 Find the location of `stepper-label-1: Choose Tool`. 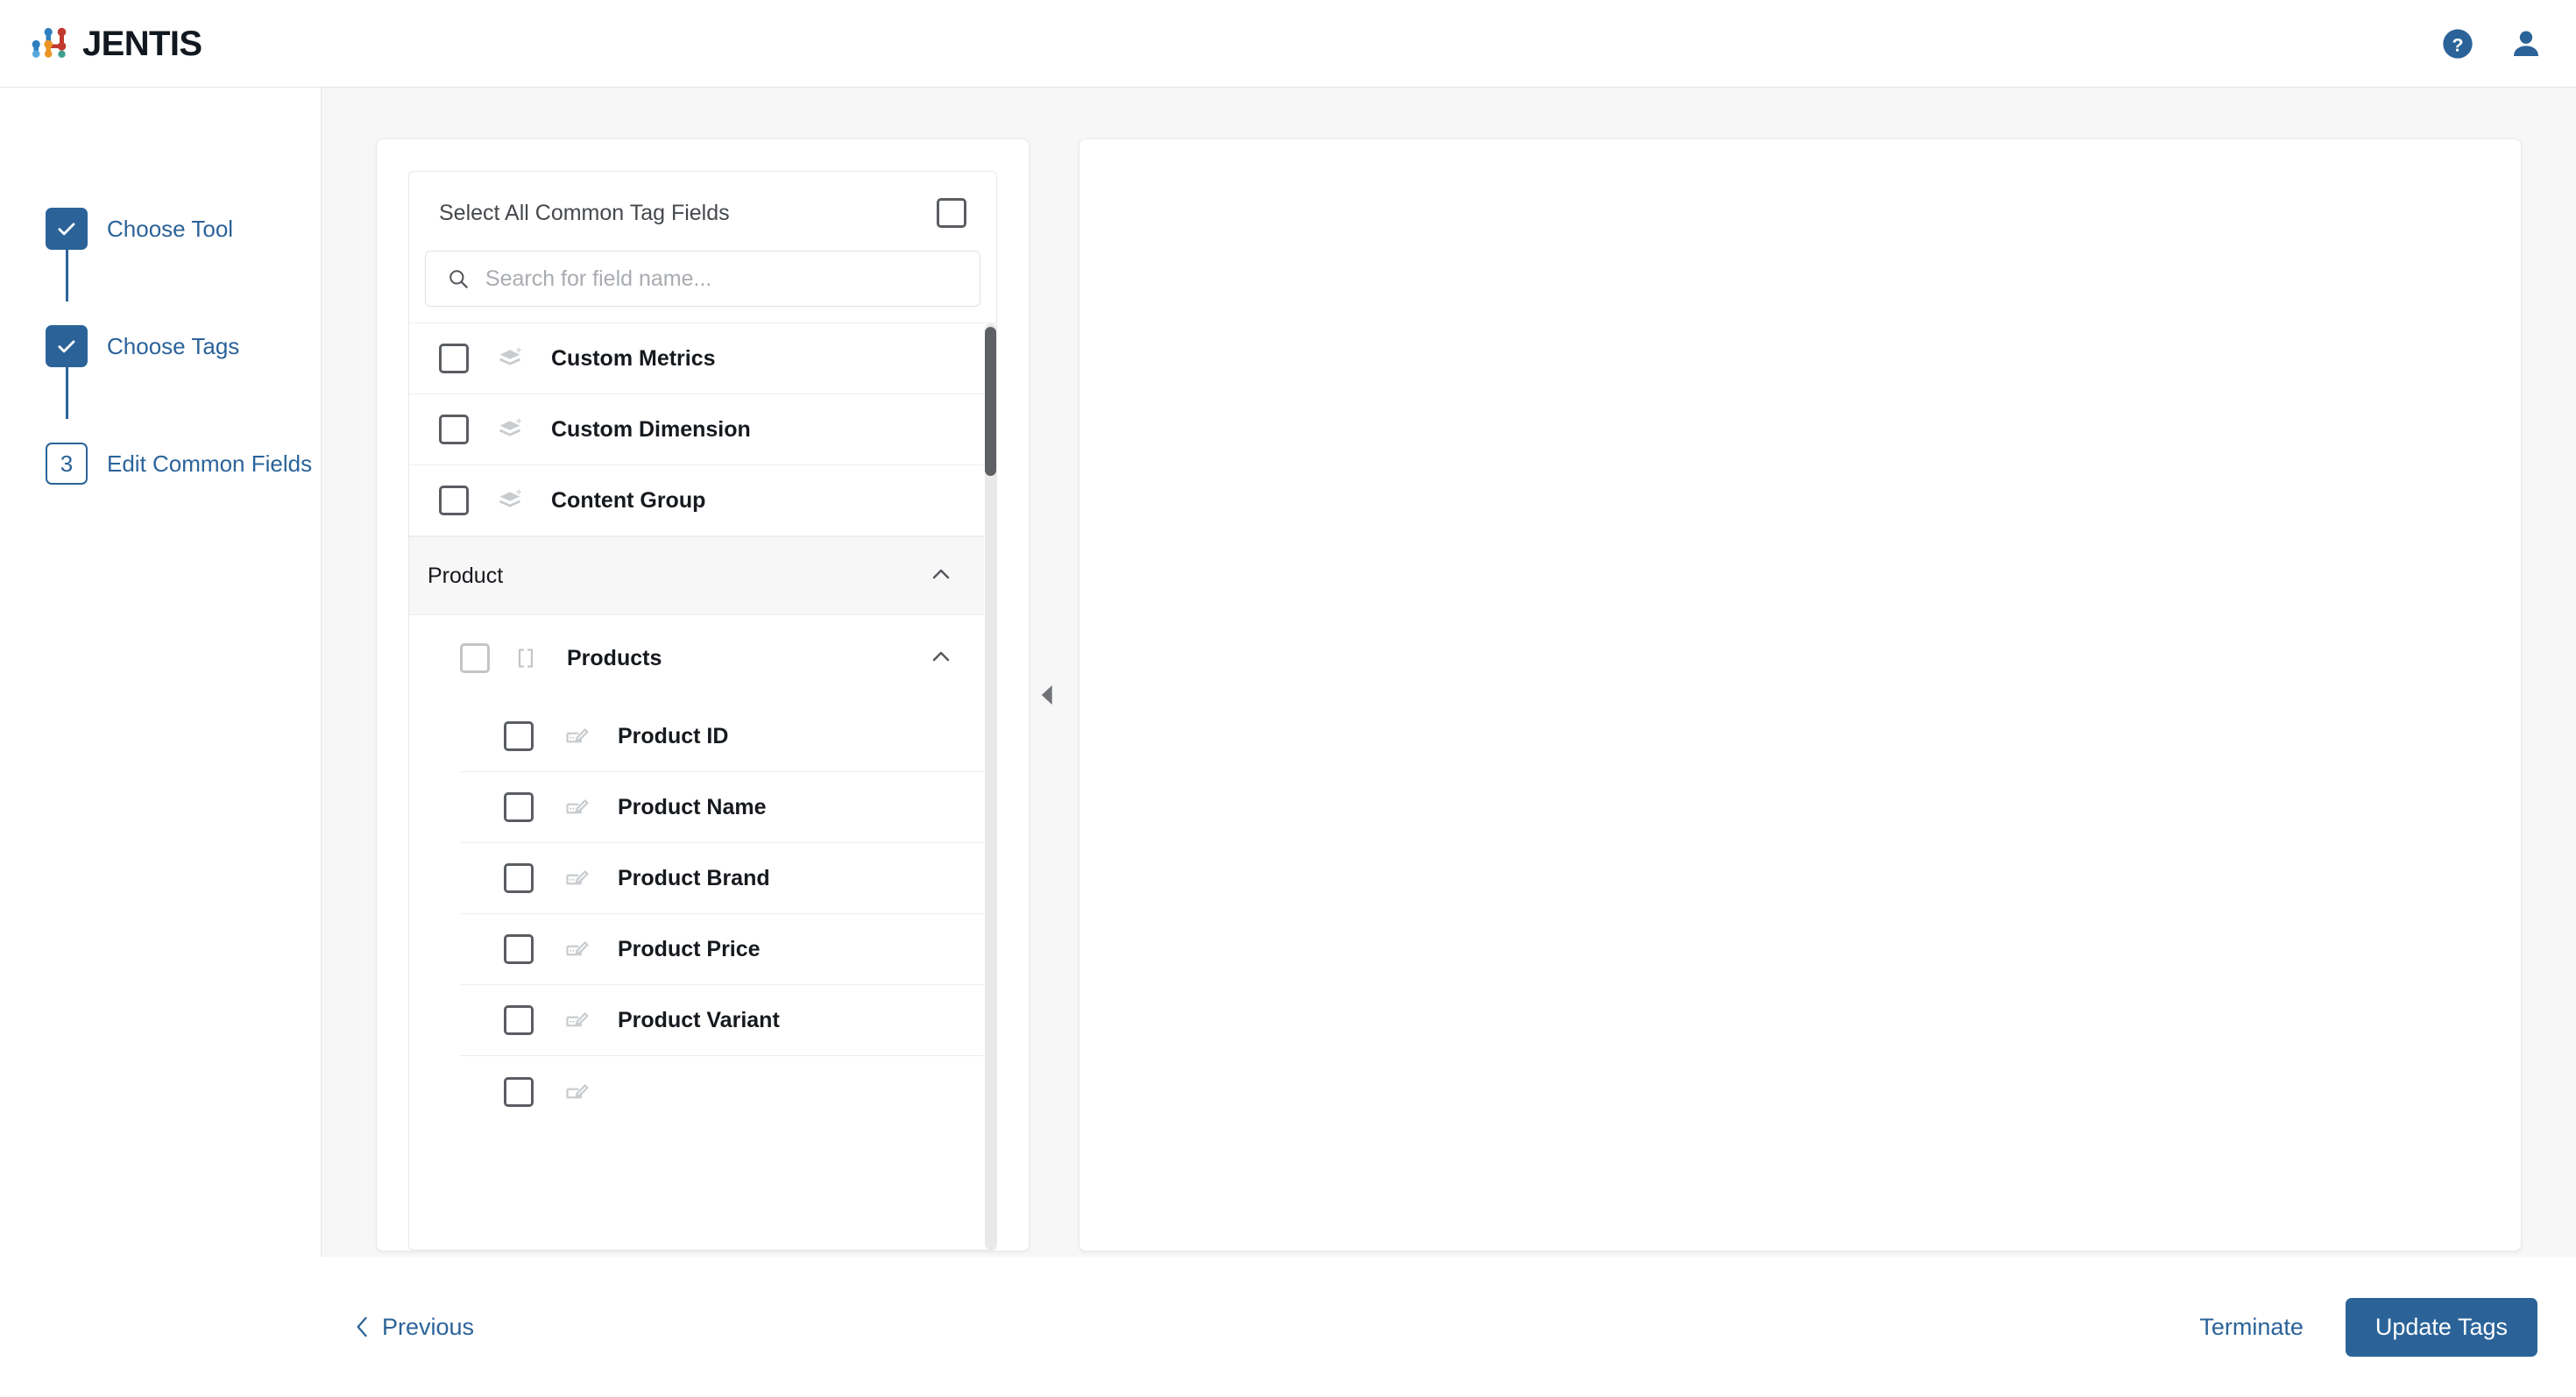

stepper-label-1: Choose Tool is located at coordinates (170, 228).